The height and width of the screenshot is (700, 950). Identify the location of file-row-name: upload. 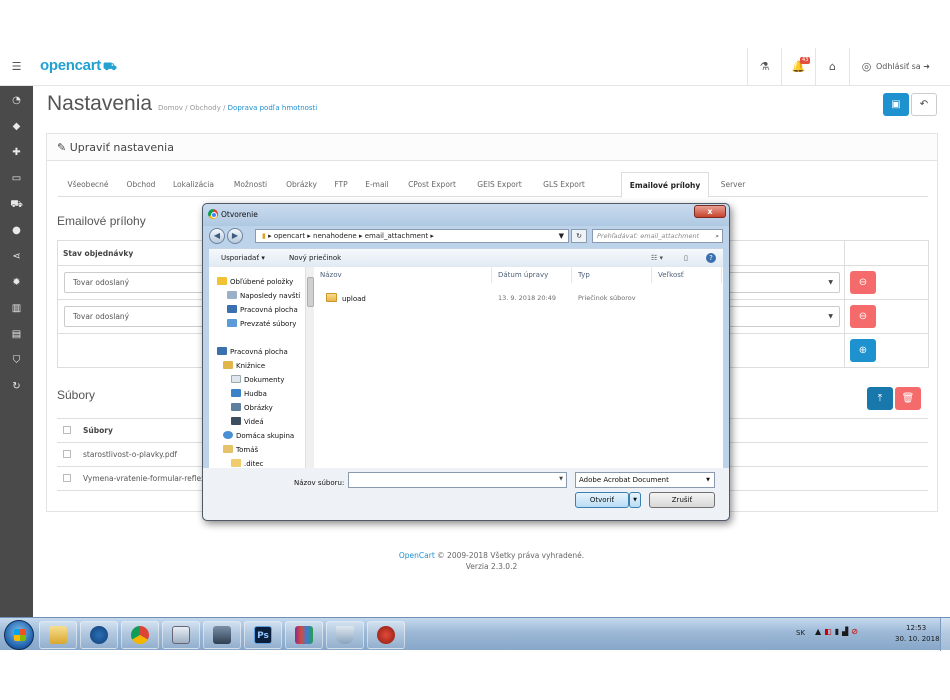
(346, 298).